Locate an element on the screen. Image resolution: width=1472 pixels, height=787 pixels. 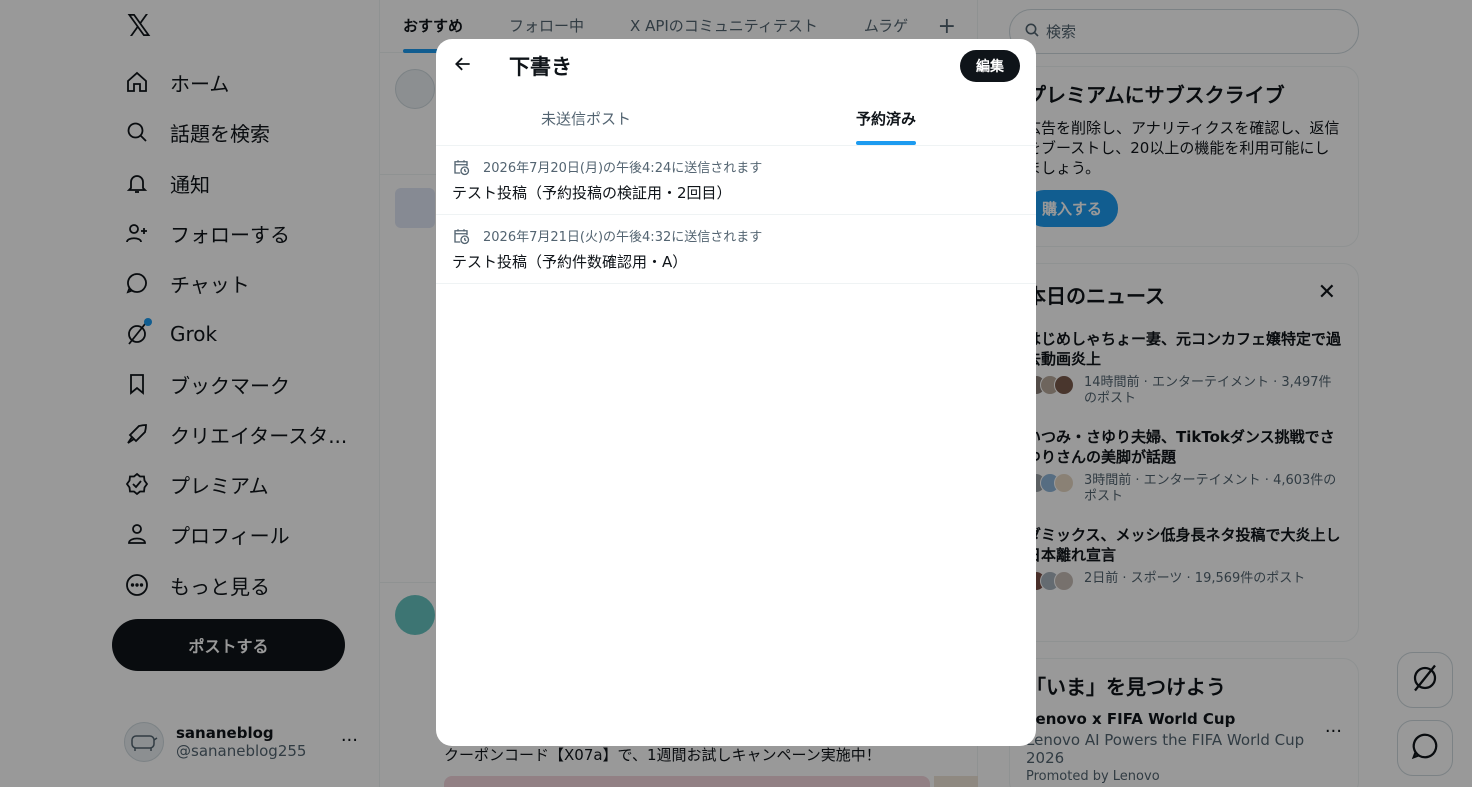
tab-unsent-posts: 未送信ポスト is located at coordinates (586, 118).